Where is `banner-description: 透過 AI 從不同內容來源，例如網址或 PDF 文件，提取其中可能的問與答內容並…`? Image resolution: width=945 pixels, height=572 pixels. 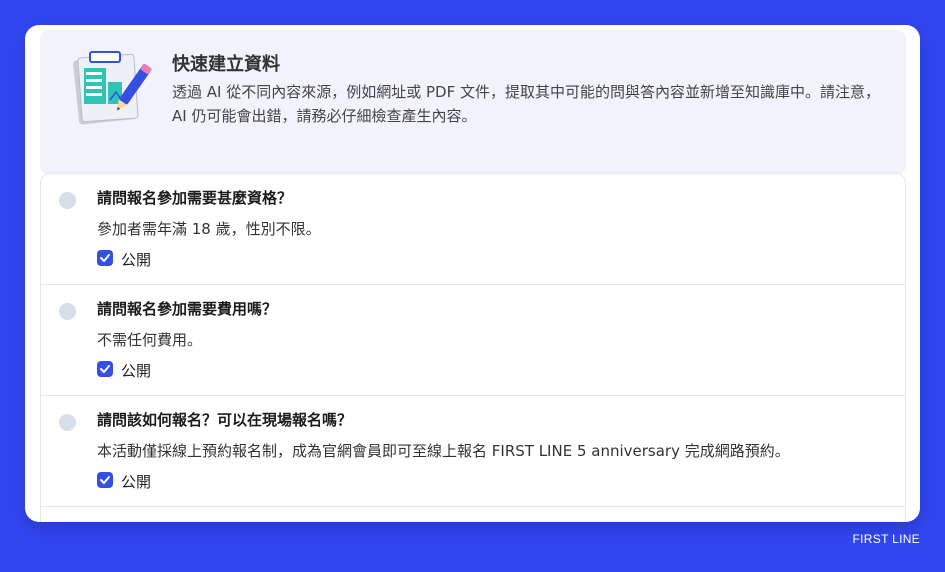
banner-description: 透過 AI 從不同內容來源，例如網址或 PDF 文件，提取其中可能的問與答內容並… is located at coordinates (526, 104).